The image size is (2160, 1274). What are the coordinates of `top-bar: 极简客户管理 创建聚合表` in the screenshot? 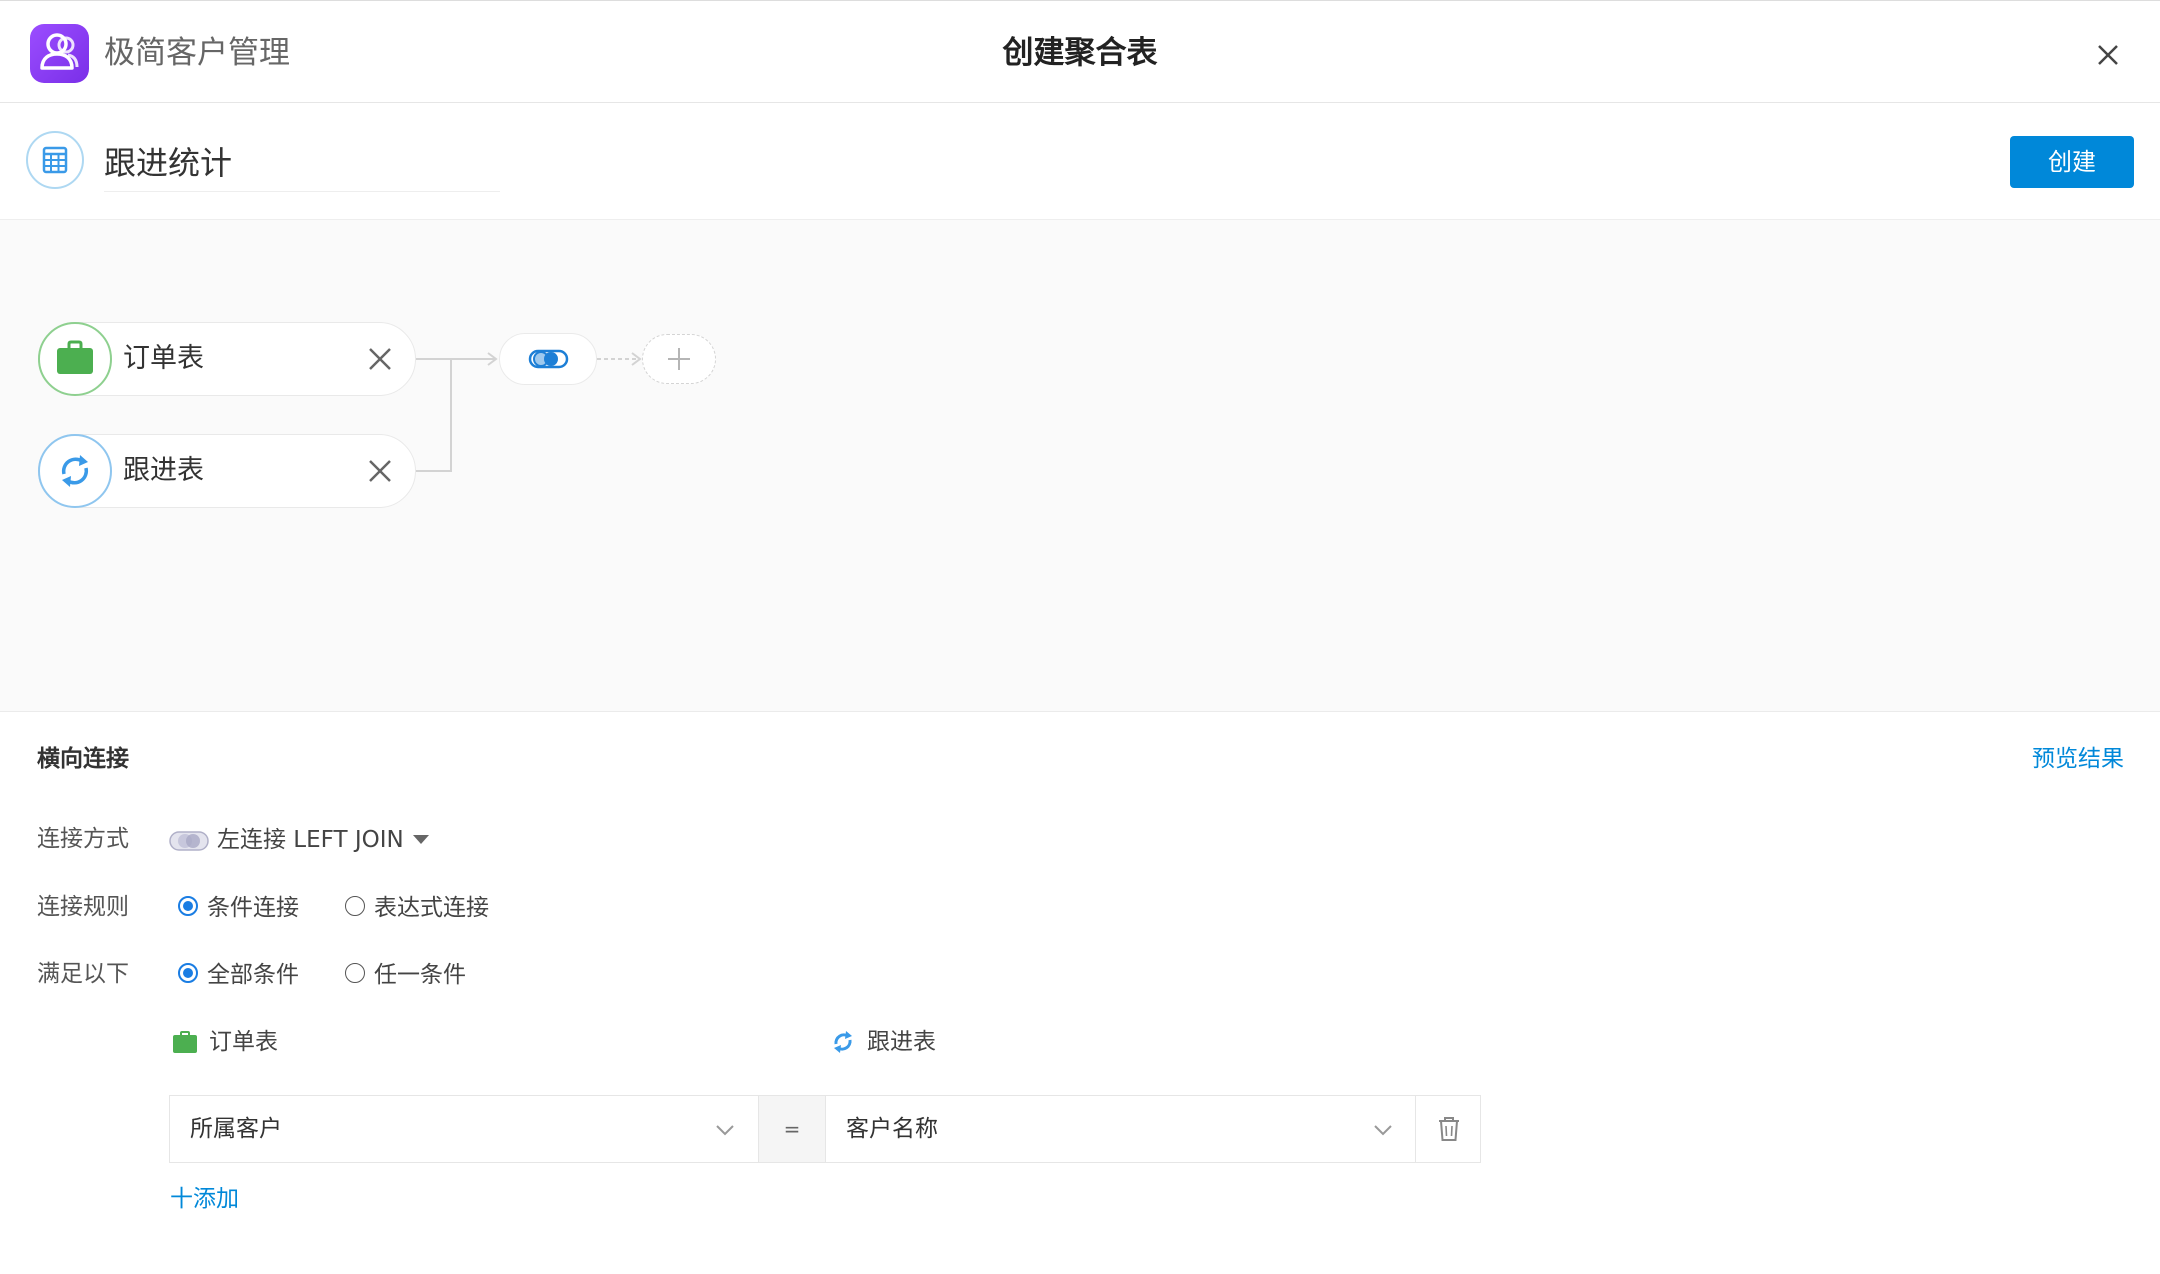 It's located at (1080, 51).